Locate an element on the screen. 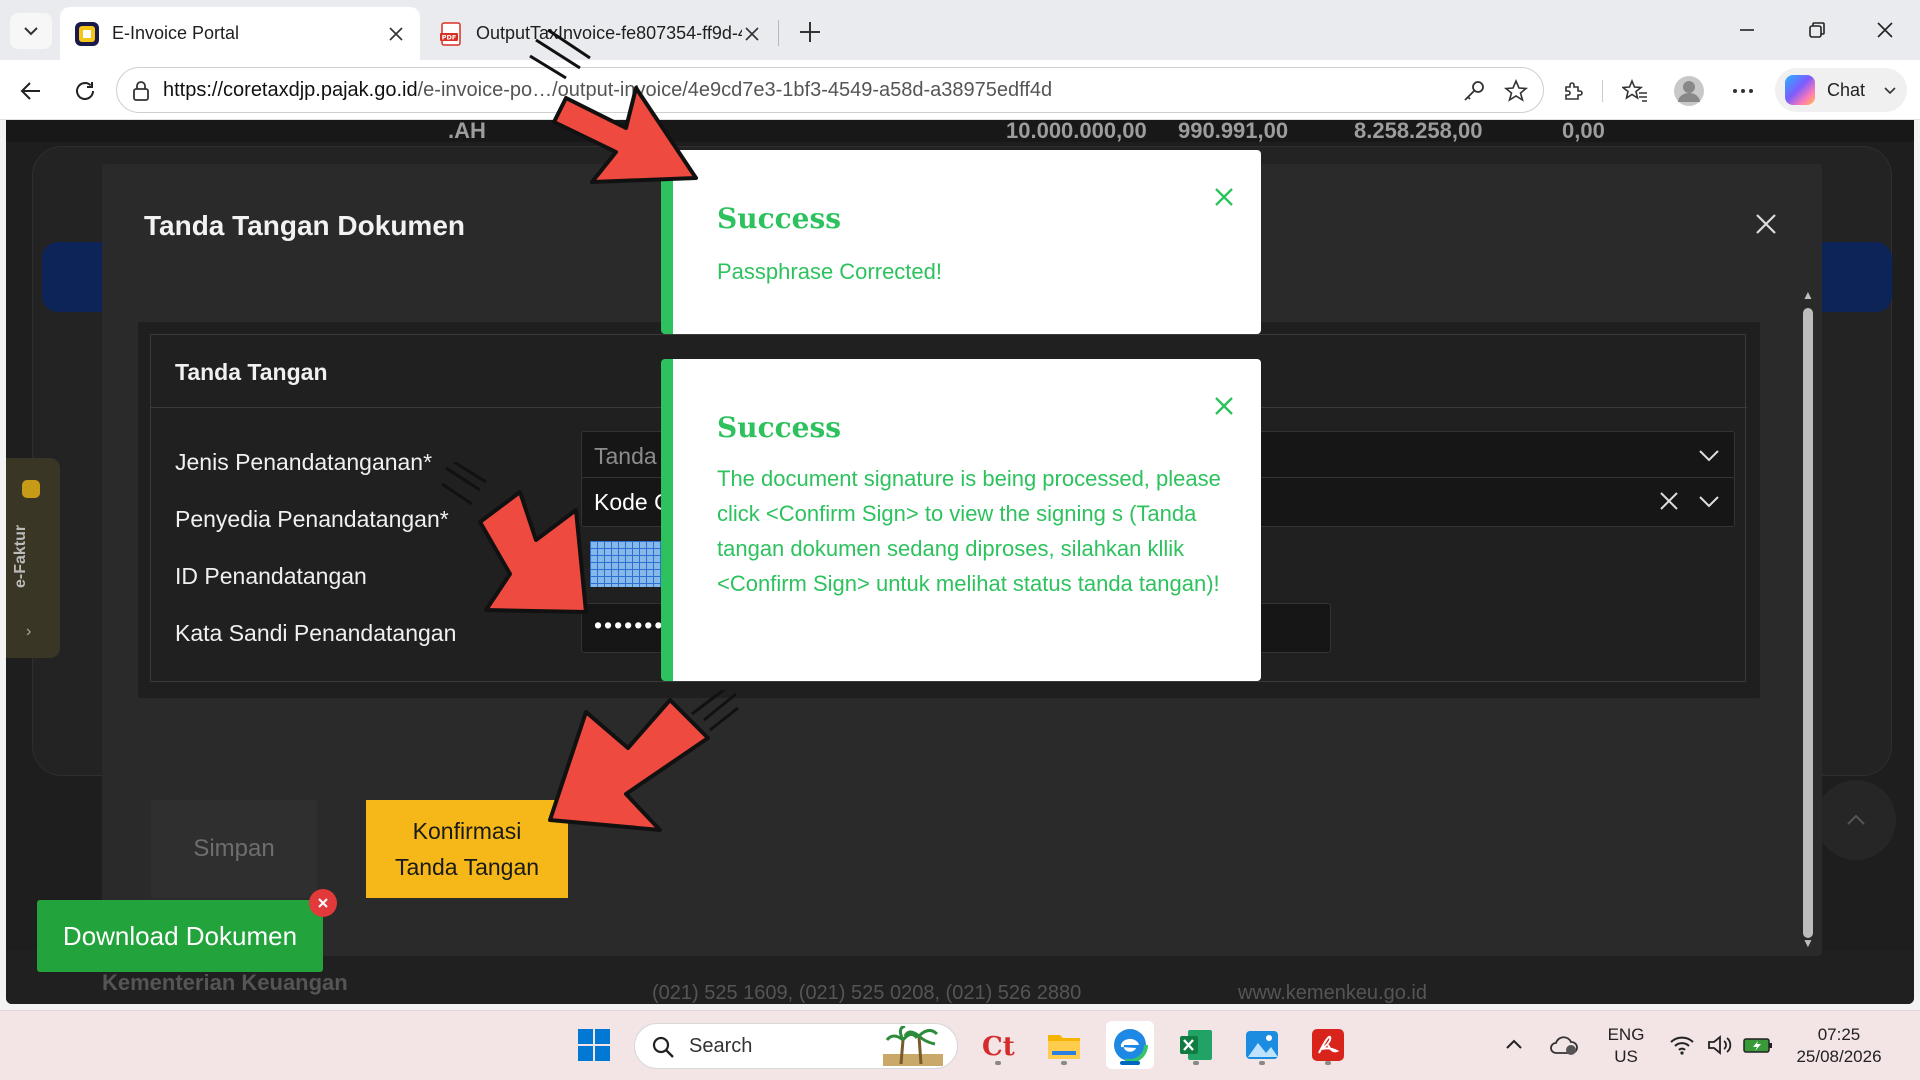 The image size is (1920, 1080). field-label-signing-provider: Penyedia Penandatangan* is located at coordinates (312, 519).